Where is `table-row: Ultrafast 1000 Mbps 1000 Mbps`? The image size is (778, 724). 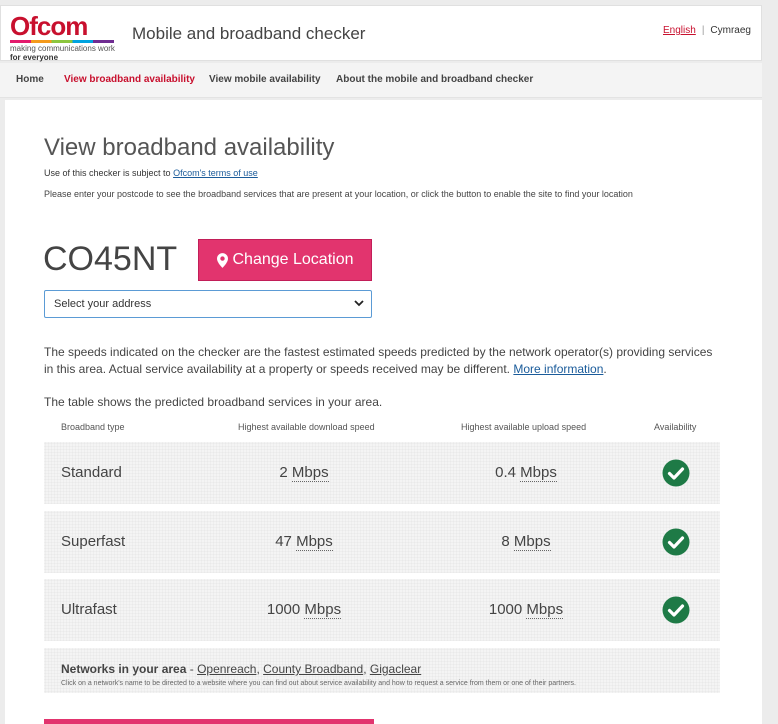 table-row: Ultrafast 1000 Mbps 1000 Mbps is located at coordinates (382, 610).